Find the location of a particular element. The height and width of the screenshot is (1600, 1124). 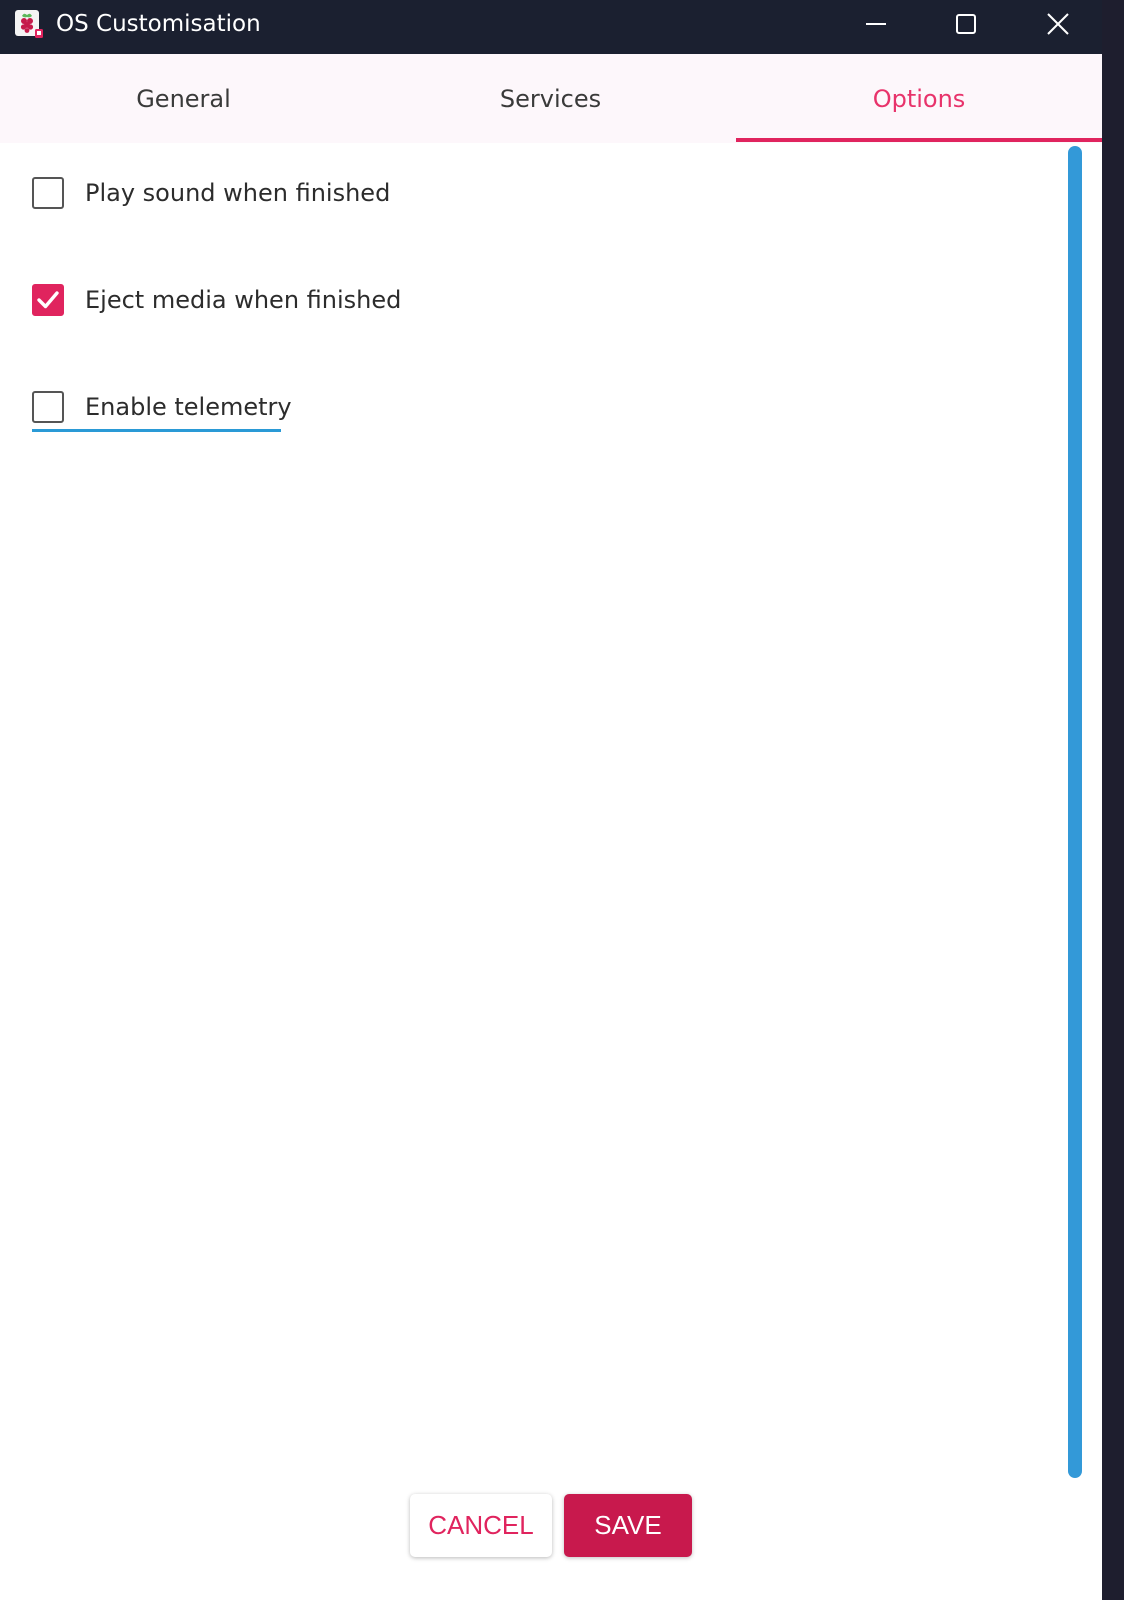

play-sound-label: Play sound when finished is located at coordinates (238, 193).